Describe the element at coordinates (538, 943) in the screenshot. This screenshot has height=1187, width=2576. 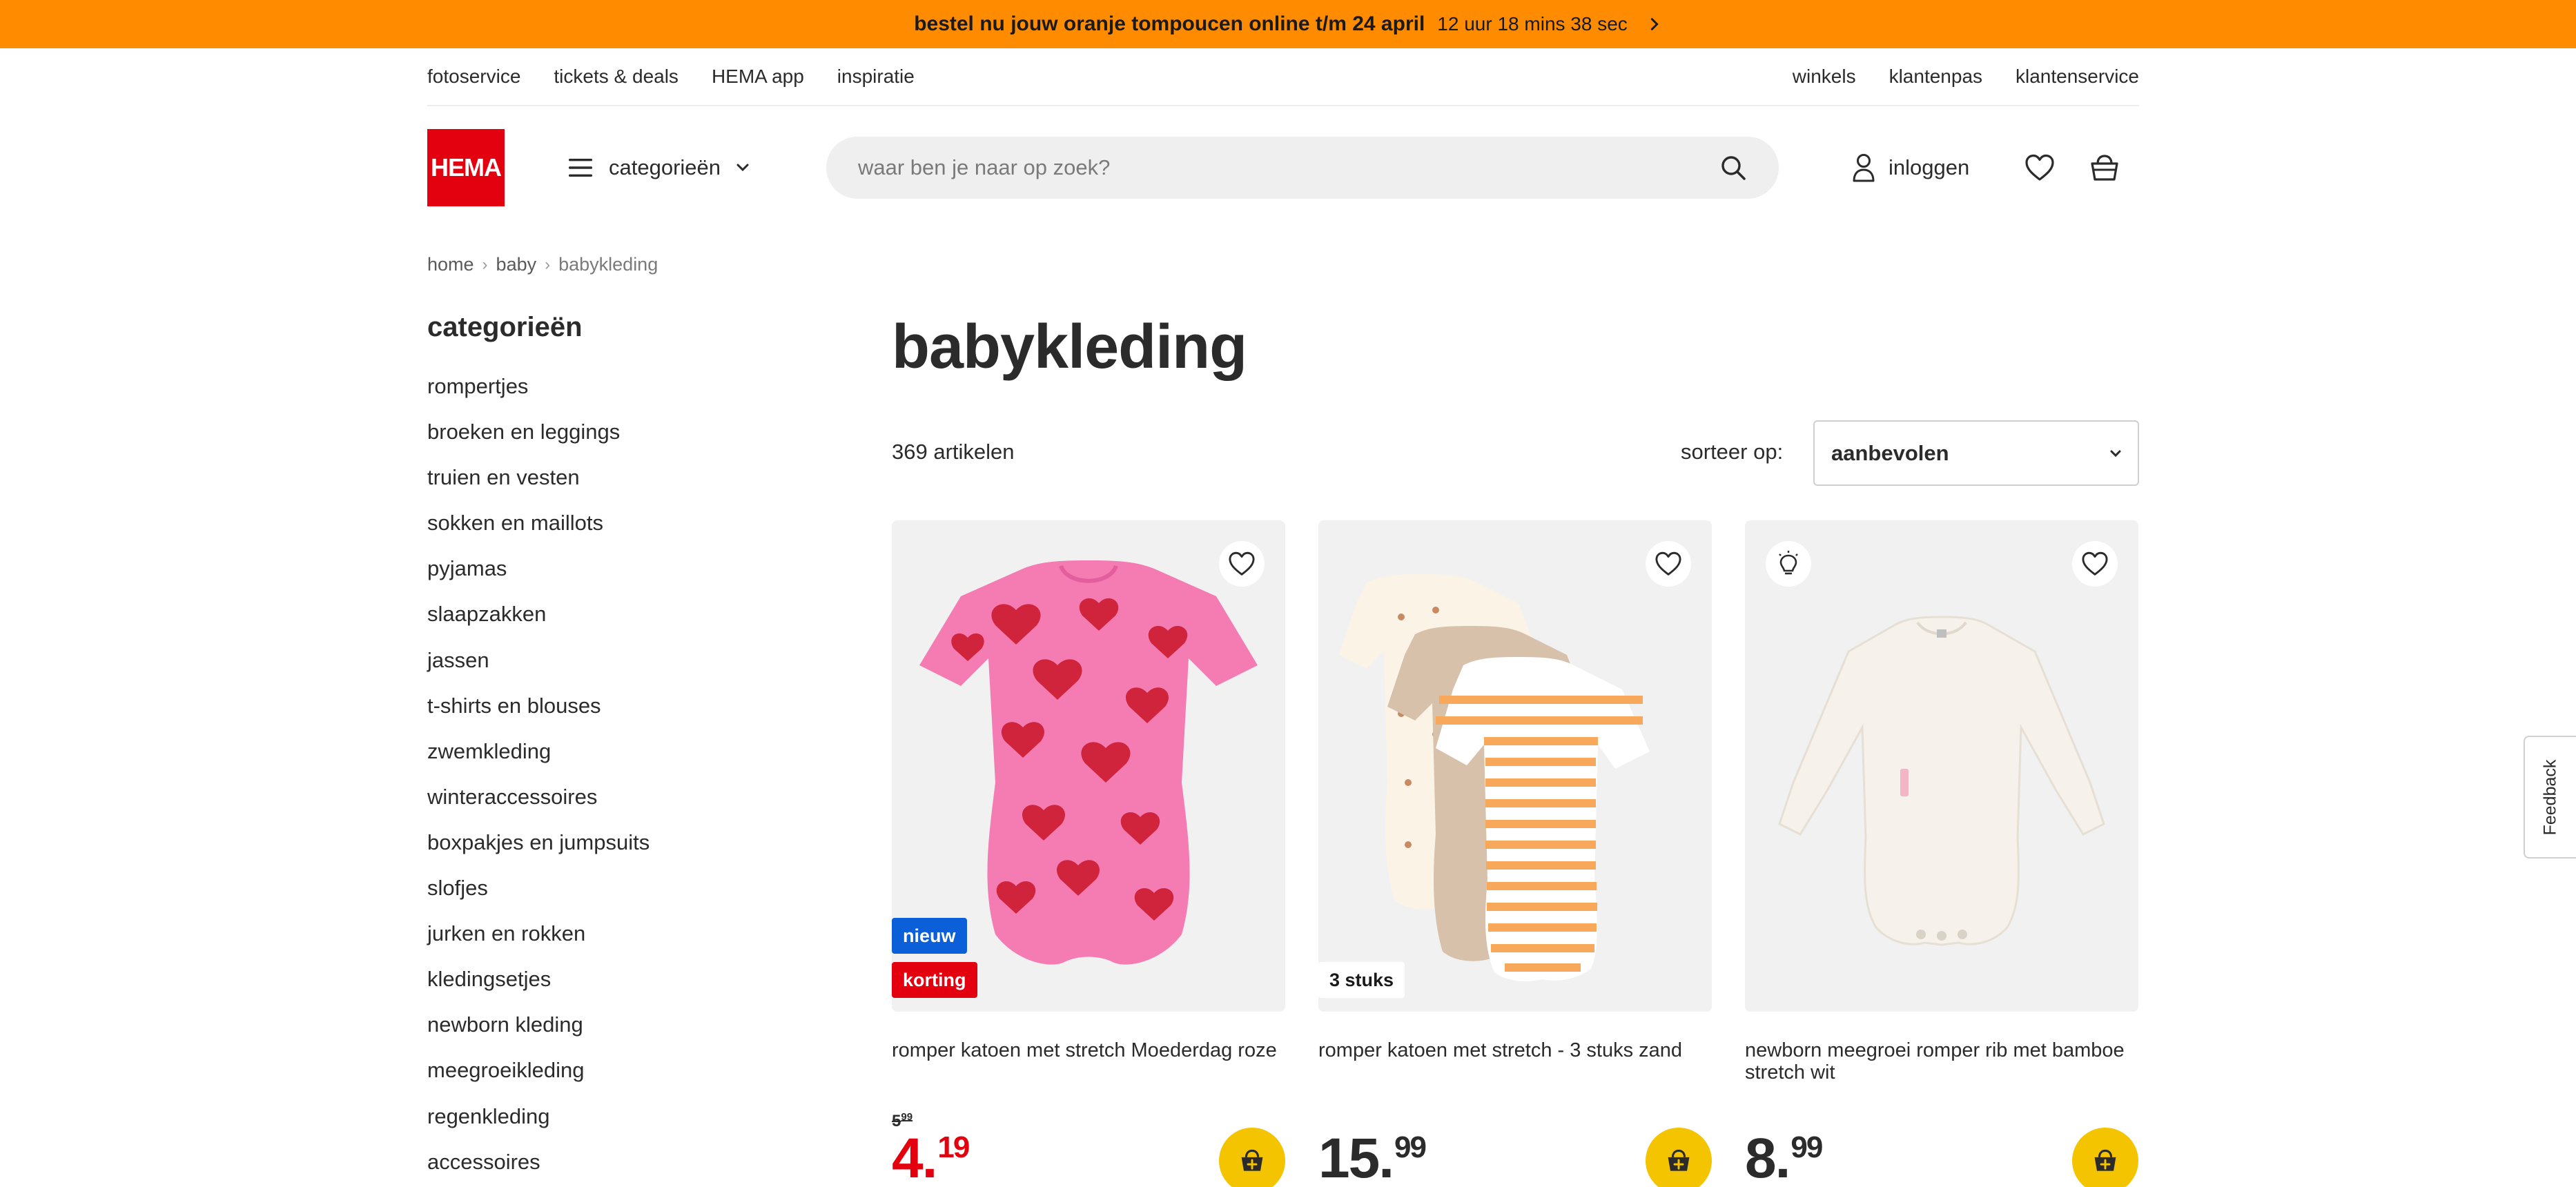
I see `sidebar-item-jurken-en-rokken: jurken en rokken` at that location.